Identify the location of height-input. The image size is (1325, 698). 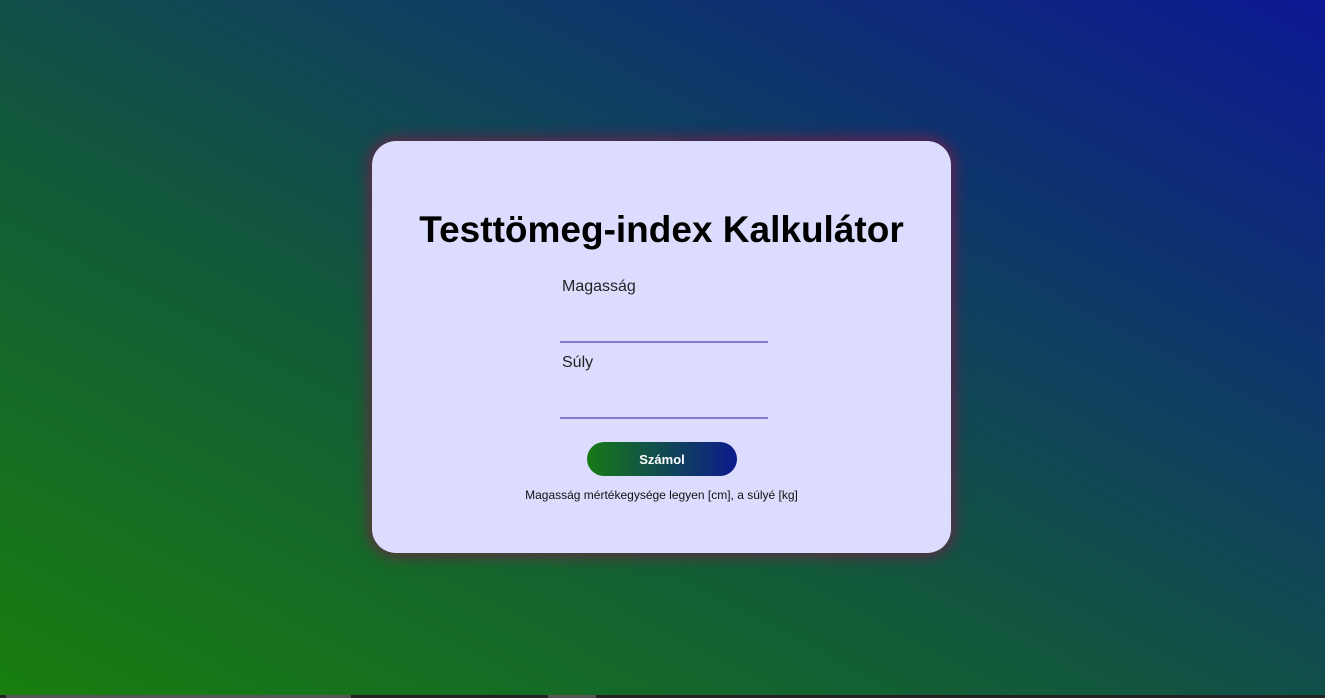
(664, 326).